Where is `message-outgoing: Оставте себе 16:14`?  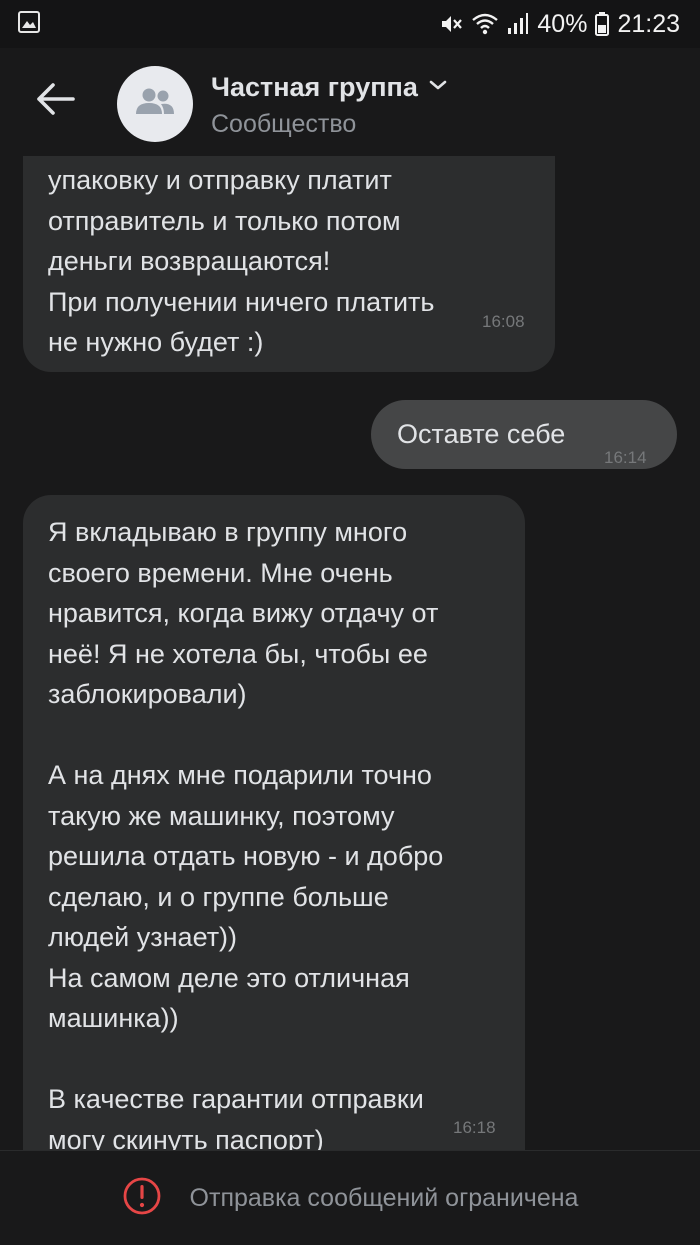
message-outgoing: Оставте себе 16:14 is located at coordinates (524, 434).